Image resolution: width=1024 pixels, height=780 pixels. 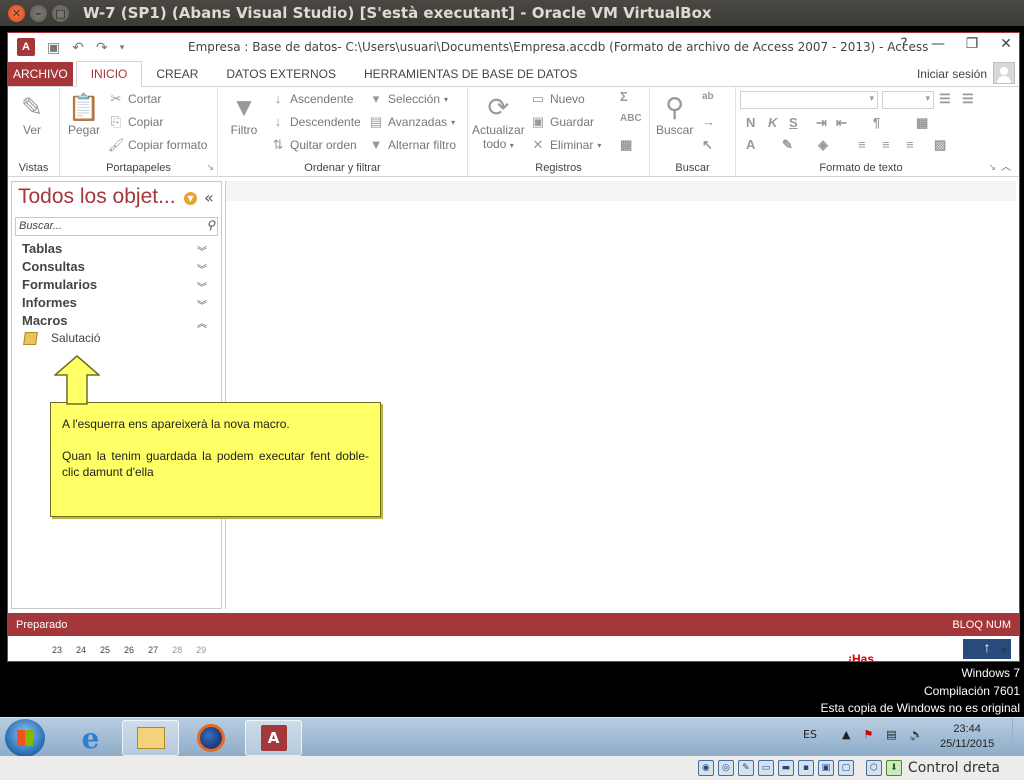 What do you see at coordinates (968, 99) in the screenshot?
I see `numbering-icon: ☰` at bounding box center [968, 99].